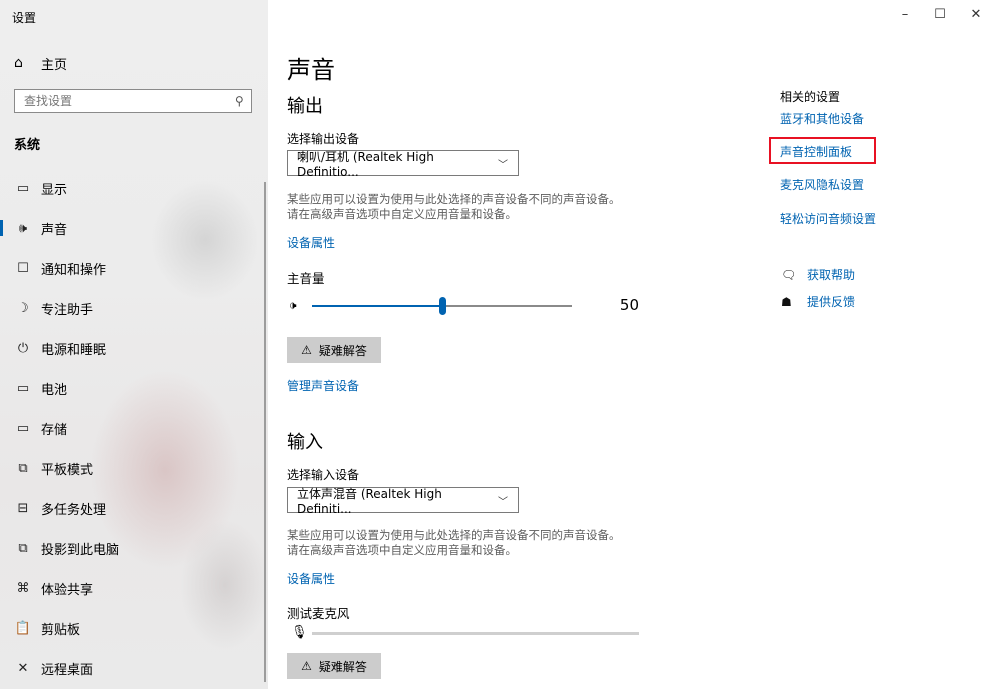 This screenshot has width=992, height=689. I want to click on clipboard-icon: 📋, so click(23, 628).